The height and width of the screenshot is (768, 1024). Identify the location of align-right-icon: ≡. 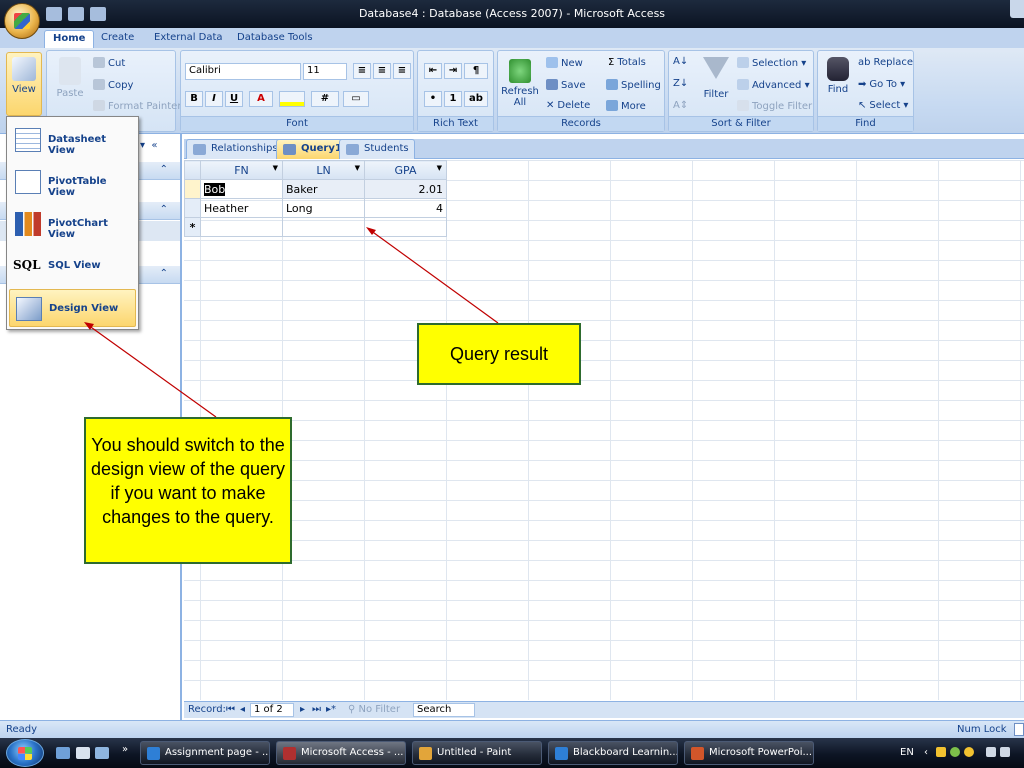
(402, 71).